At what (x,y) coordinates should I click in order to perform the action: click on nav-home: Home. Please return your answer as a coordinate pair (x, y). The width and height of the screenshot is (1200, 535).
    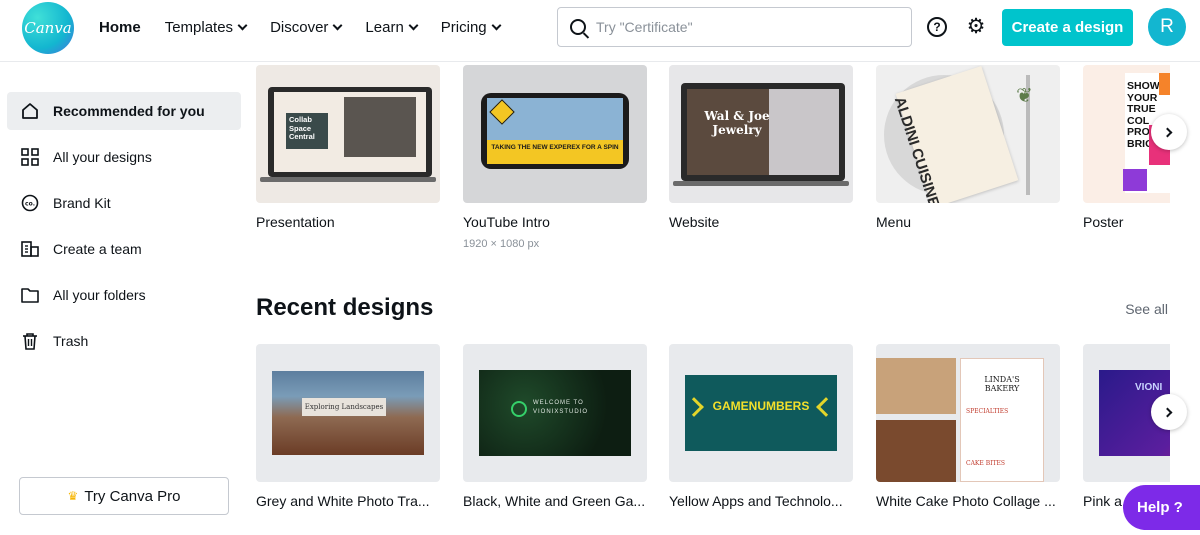
    Looking at the image, I should click on (120, 27).